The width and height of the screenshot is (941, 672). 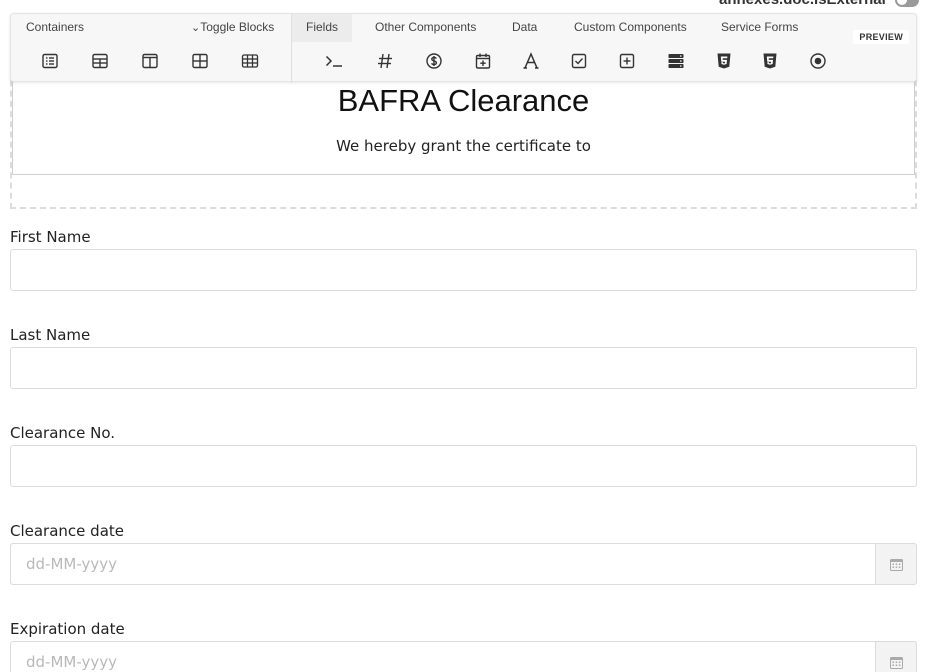 I want to click on checkbox-icon, so click(x=579, y=61).